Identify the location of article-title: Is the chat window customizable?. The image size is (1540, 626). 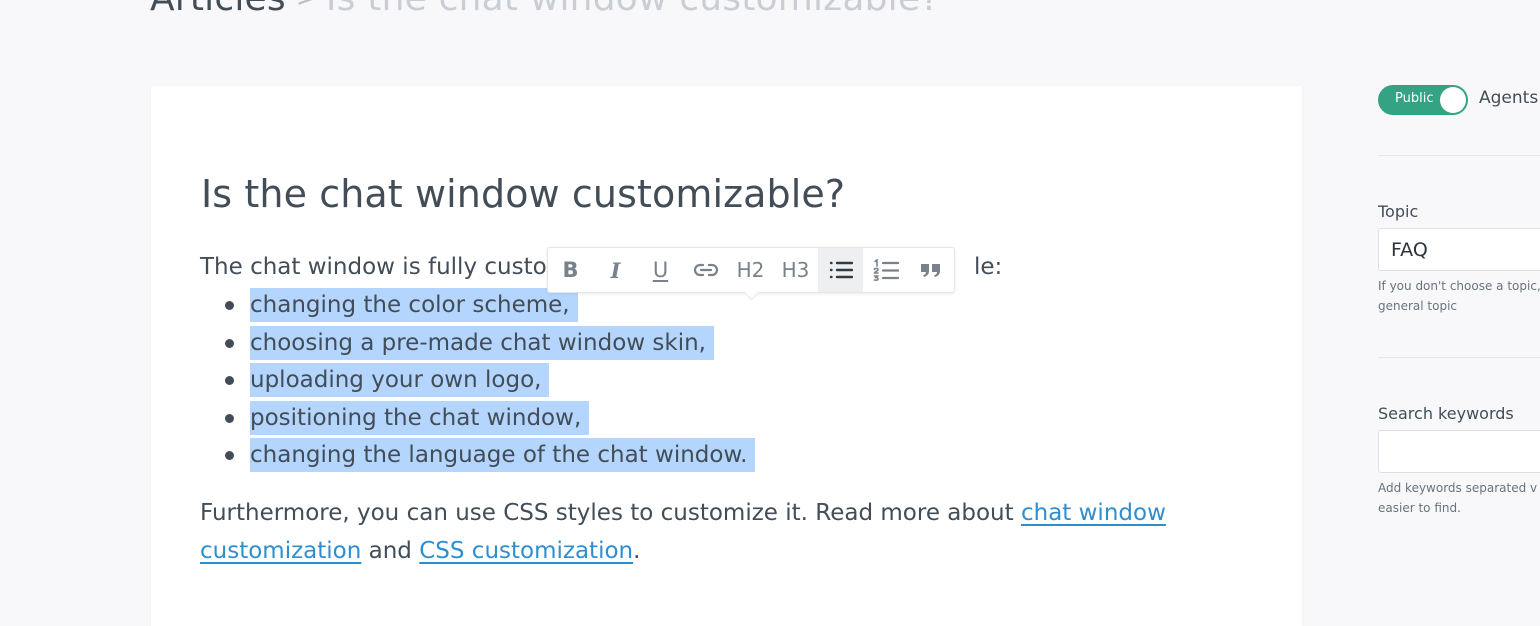
(523, 194).